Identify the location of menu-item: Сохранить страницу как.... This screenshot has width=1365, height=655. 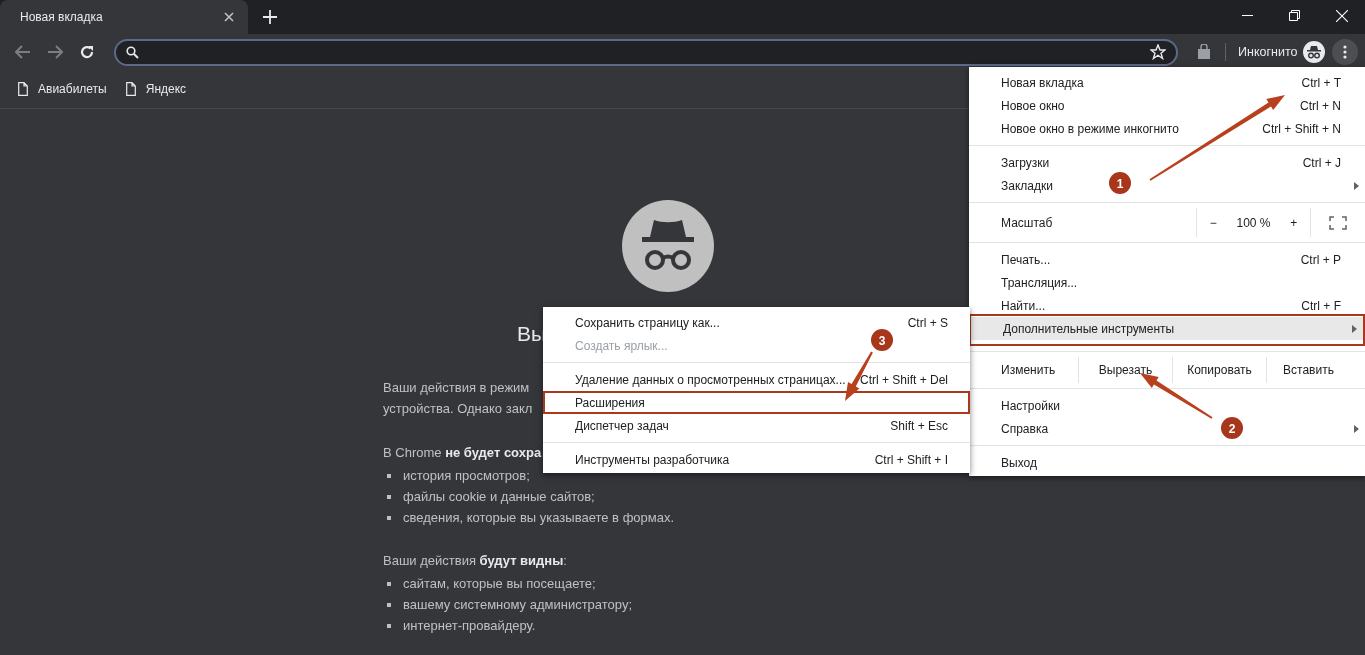
(647, 322).